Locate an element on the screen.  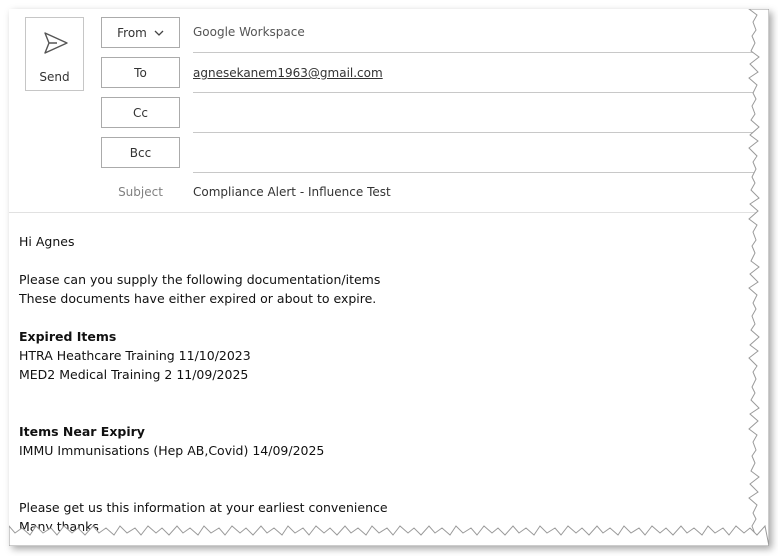
cc-label: Cc is located at coordinates (140, 112).